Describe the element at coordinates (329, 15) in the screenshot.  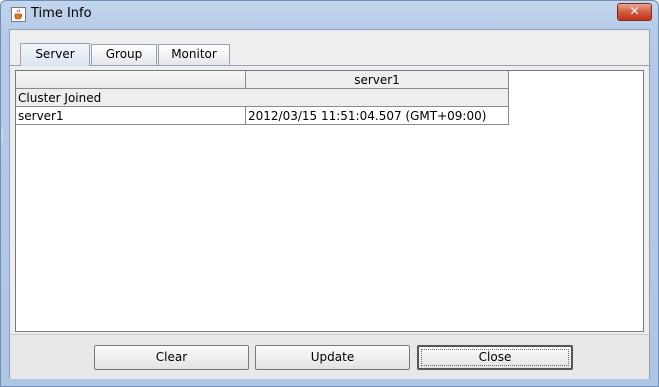
I see `title-bar: Time Info ✕` at that location.